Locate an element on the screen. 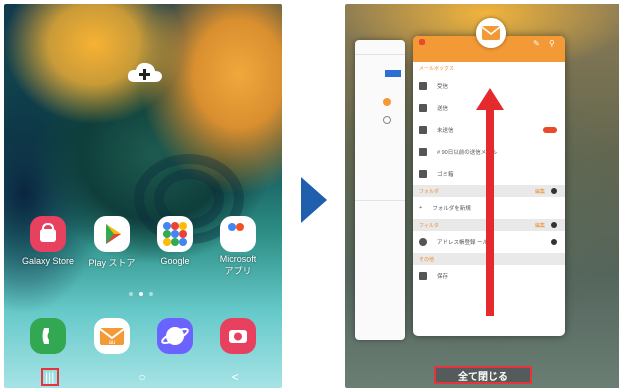  archive-icon is located at coordinates (423, 152).